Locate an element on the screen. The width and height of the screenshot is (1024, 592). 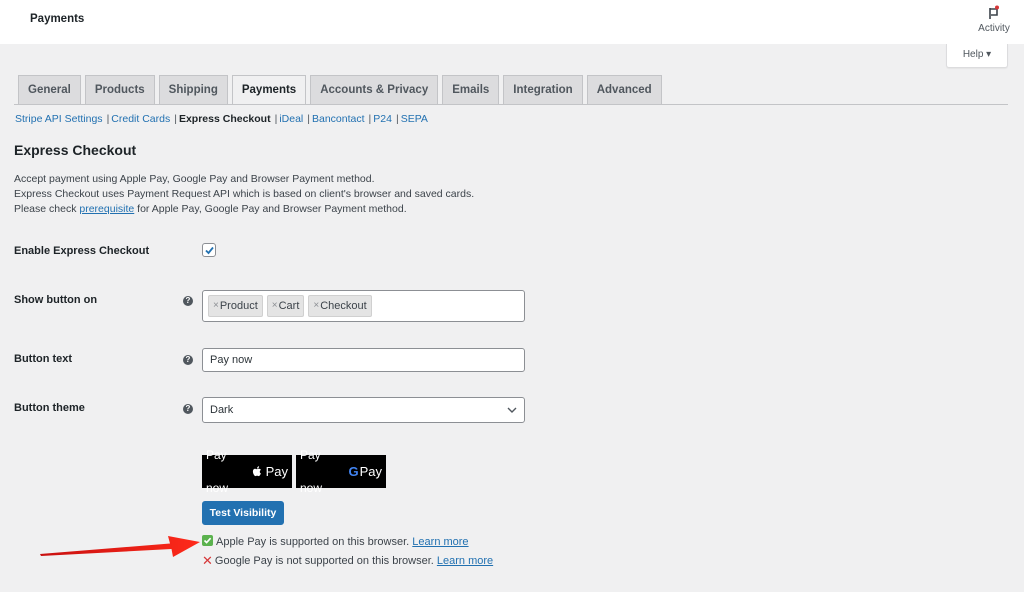
check-icon is located at coordinates (207, 540).